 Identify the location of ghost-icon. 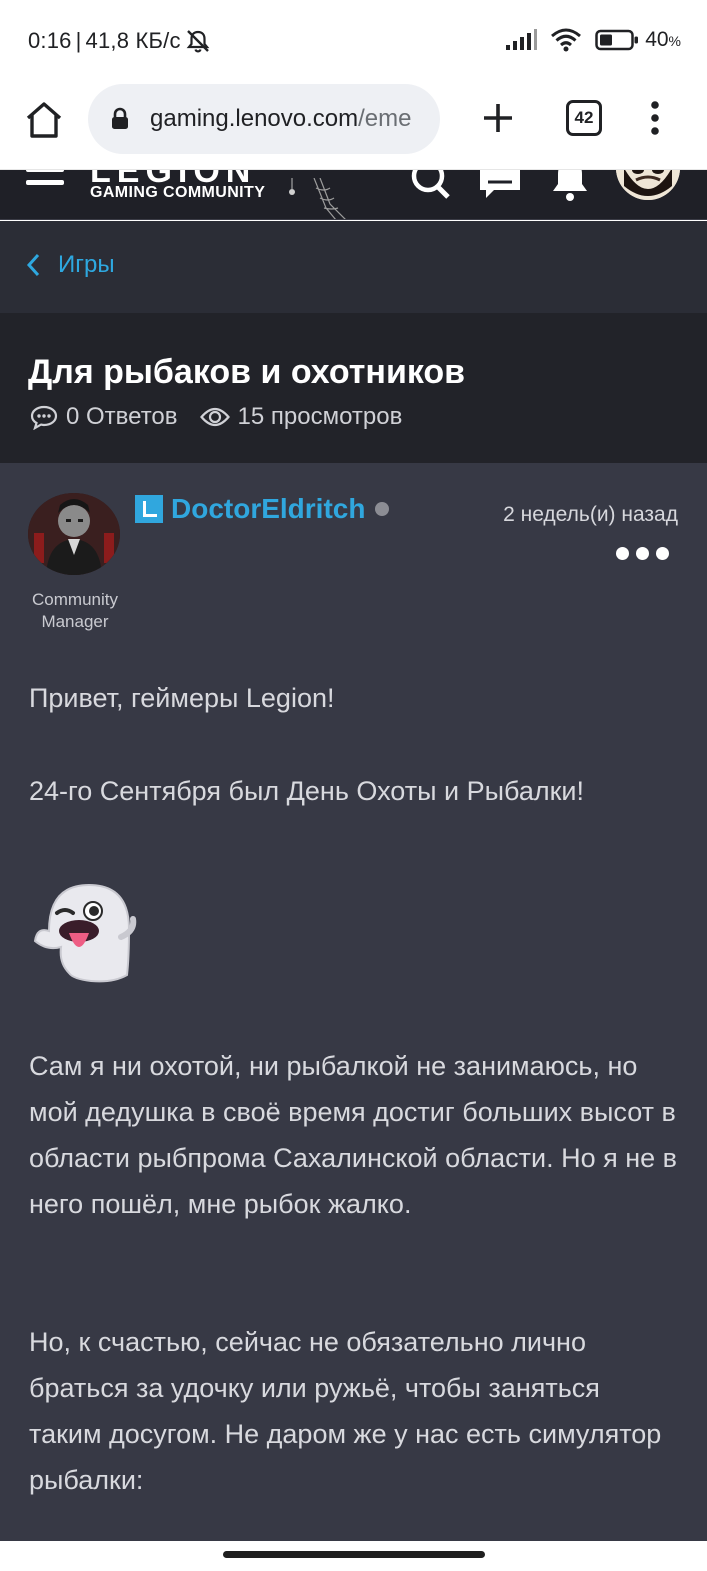
(85, 933).